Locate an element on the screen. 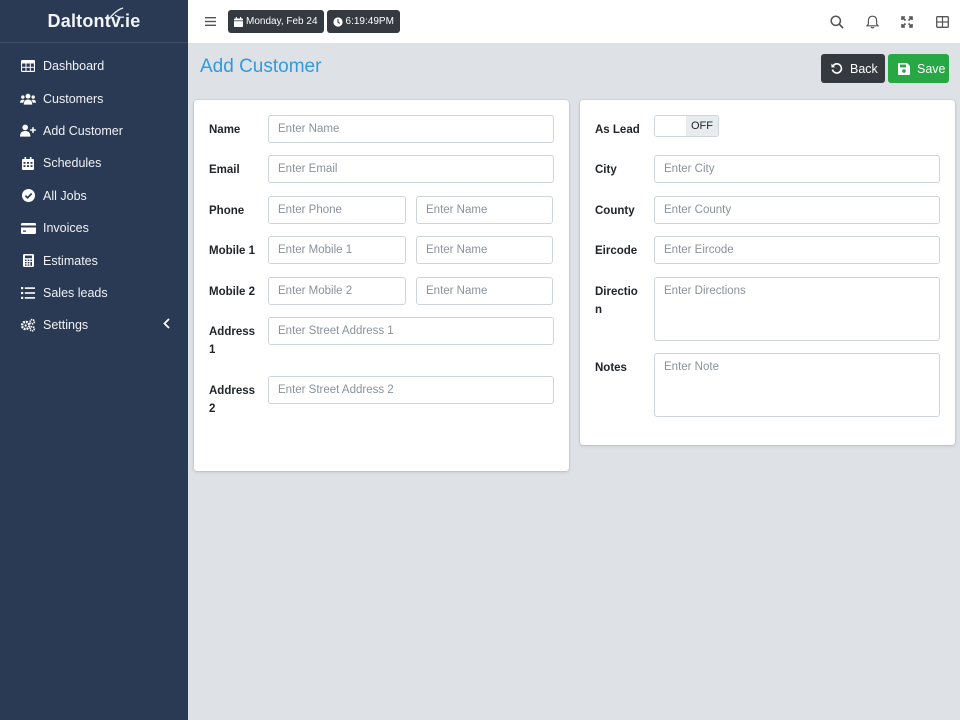 The width and height of the screenshot is (960, 720). mobile1-input is located at coordinates (337, 250).